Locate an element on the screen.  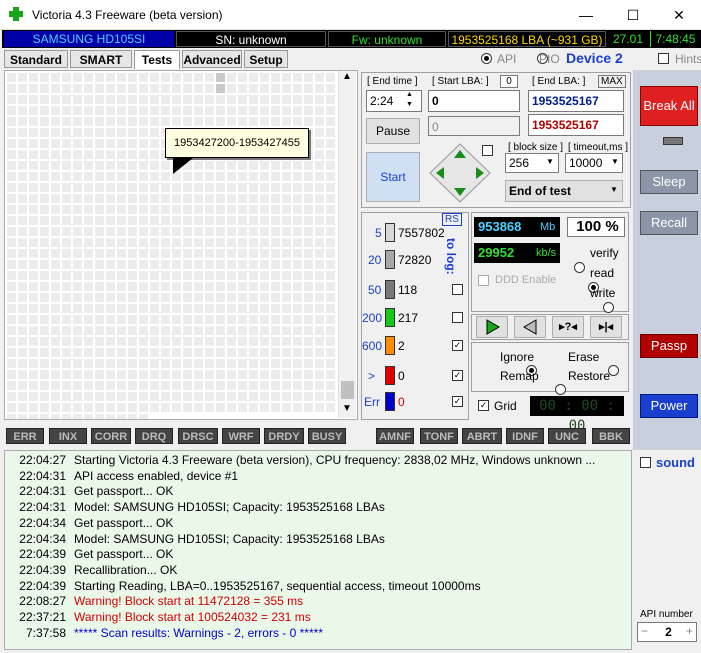
minimize-button: — is located at coordinates (586, 15).